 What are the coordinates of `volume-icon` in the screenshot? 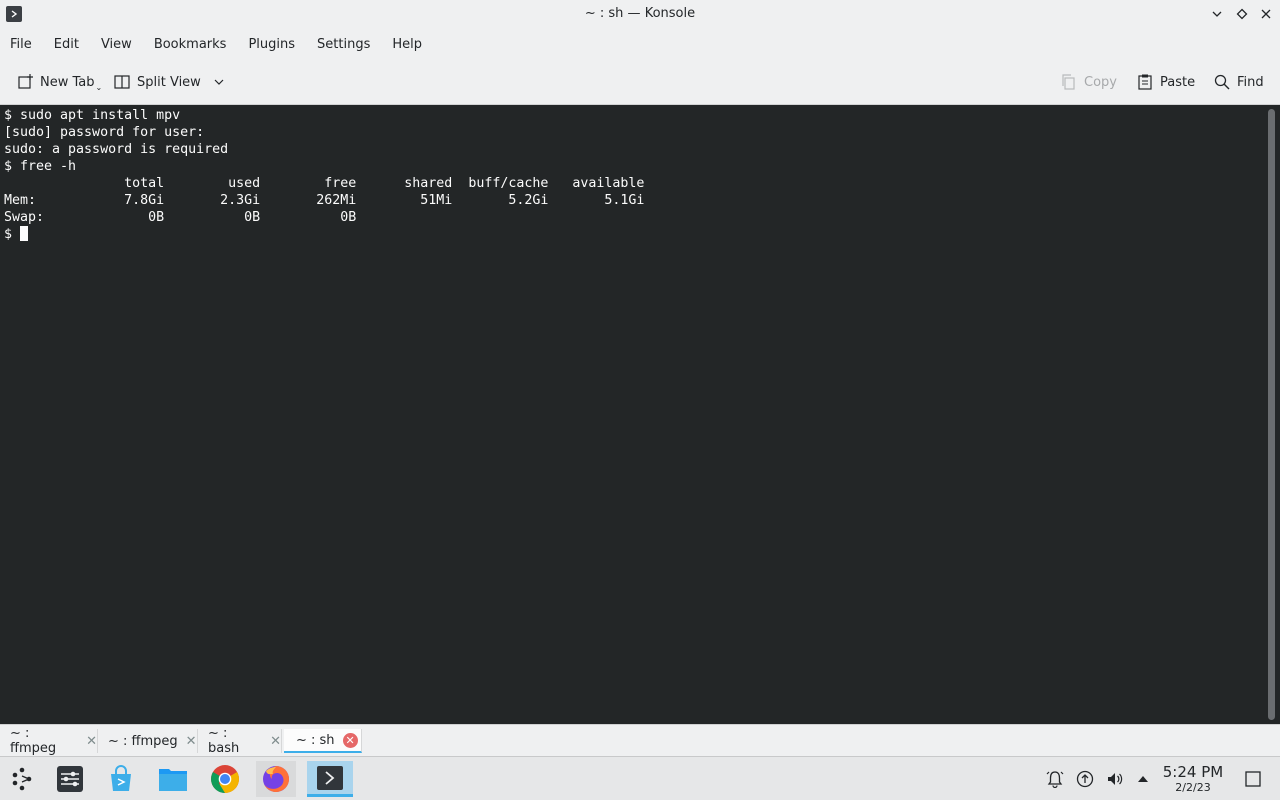 It's located at (1115, 779).